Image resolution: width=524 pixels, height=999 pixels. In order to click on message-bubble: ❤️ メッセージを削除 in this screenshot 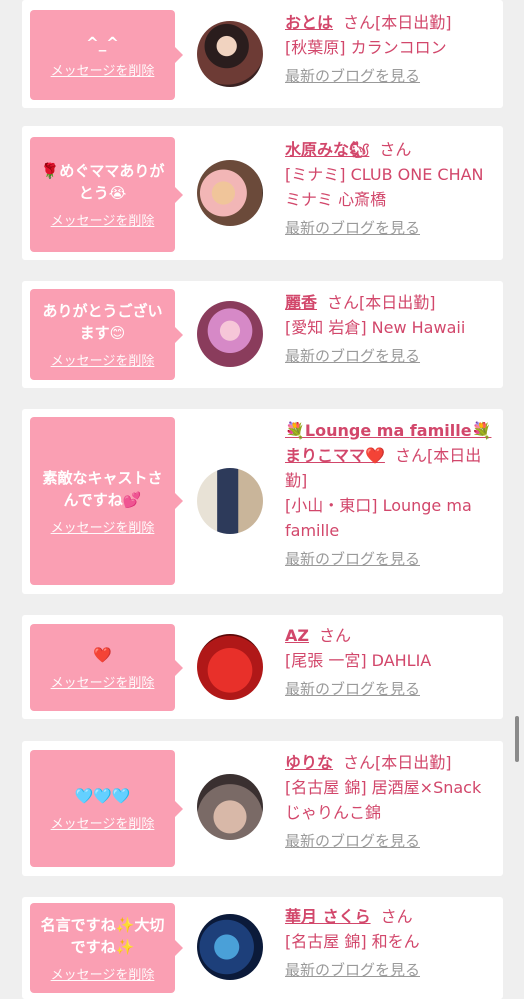, I will do `click(106, 667)`.